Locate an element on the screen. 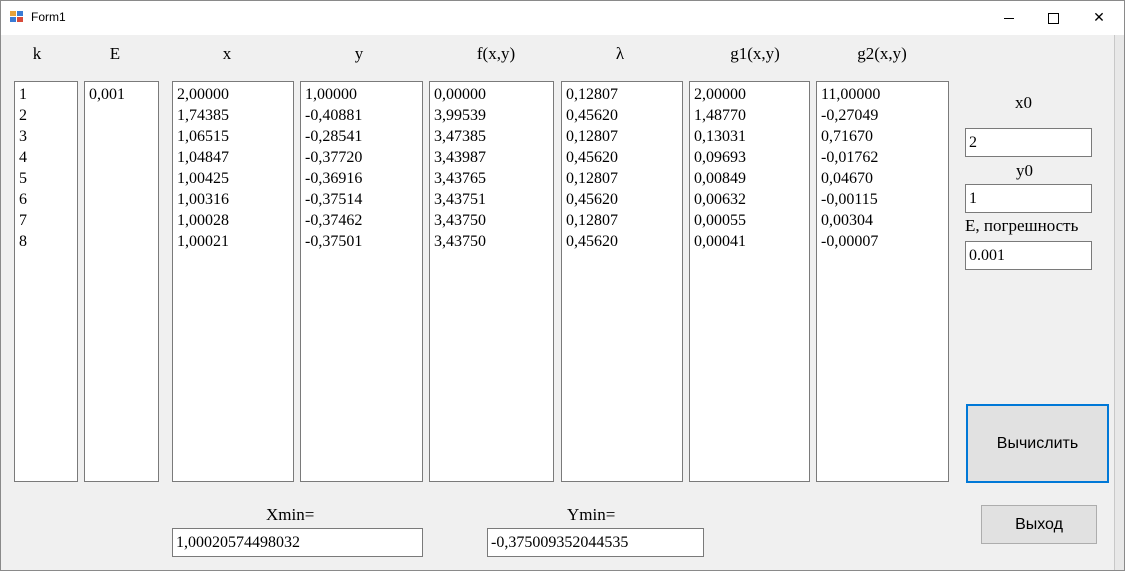  title-bar: Form1 ✕ is located at coordinates (562, 18).